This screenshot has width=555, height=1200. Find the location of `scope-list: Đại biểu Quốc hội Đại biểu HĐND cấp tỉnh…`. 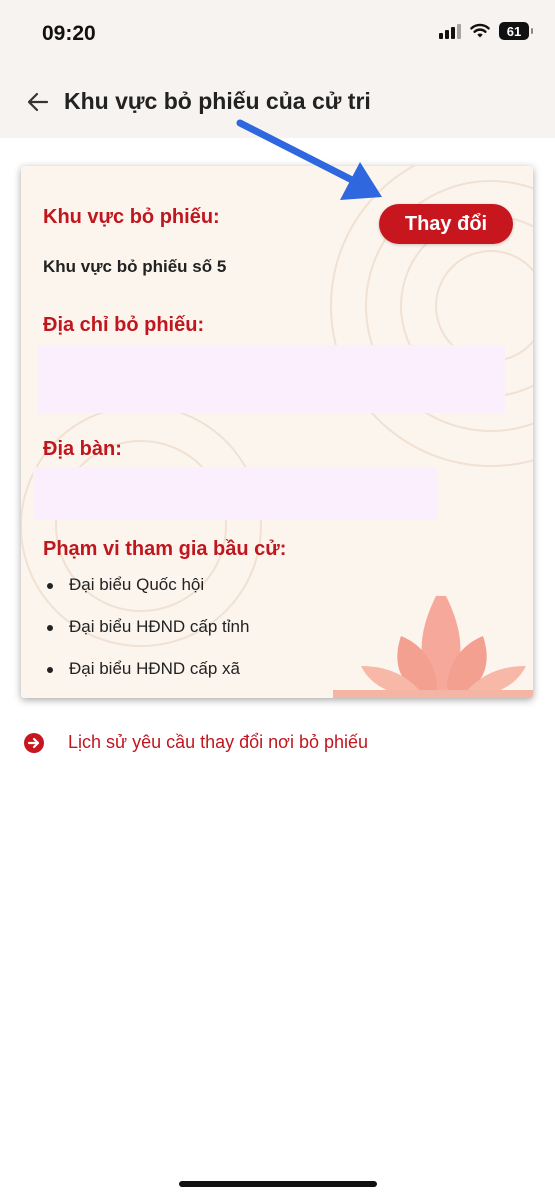

scope-list: Đại biểu Quốc hội Đại biểu HĐND cấp tỉnh… is located at coordinates (148, 635).